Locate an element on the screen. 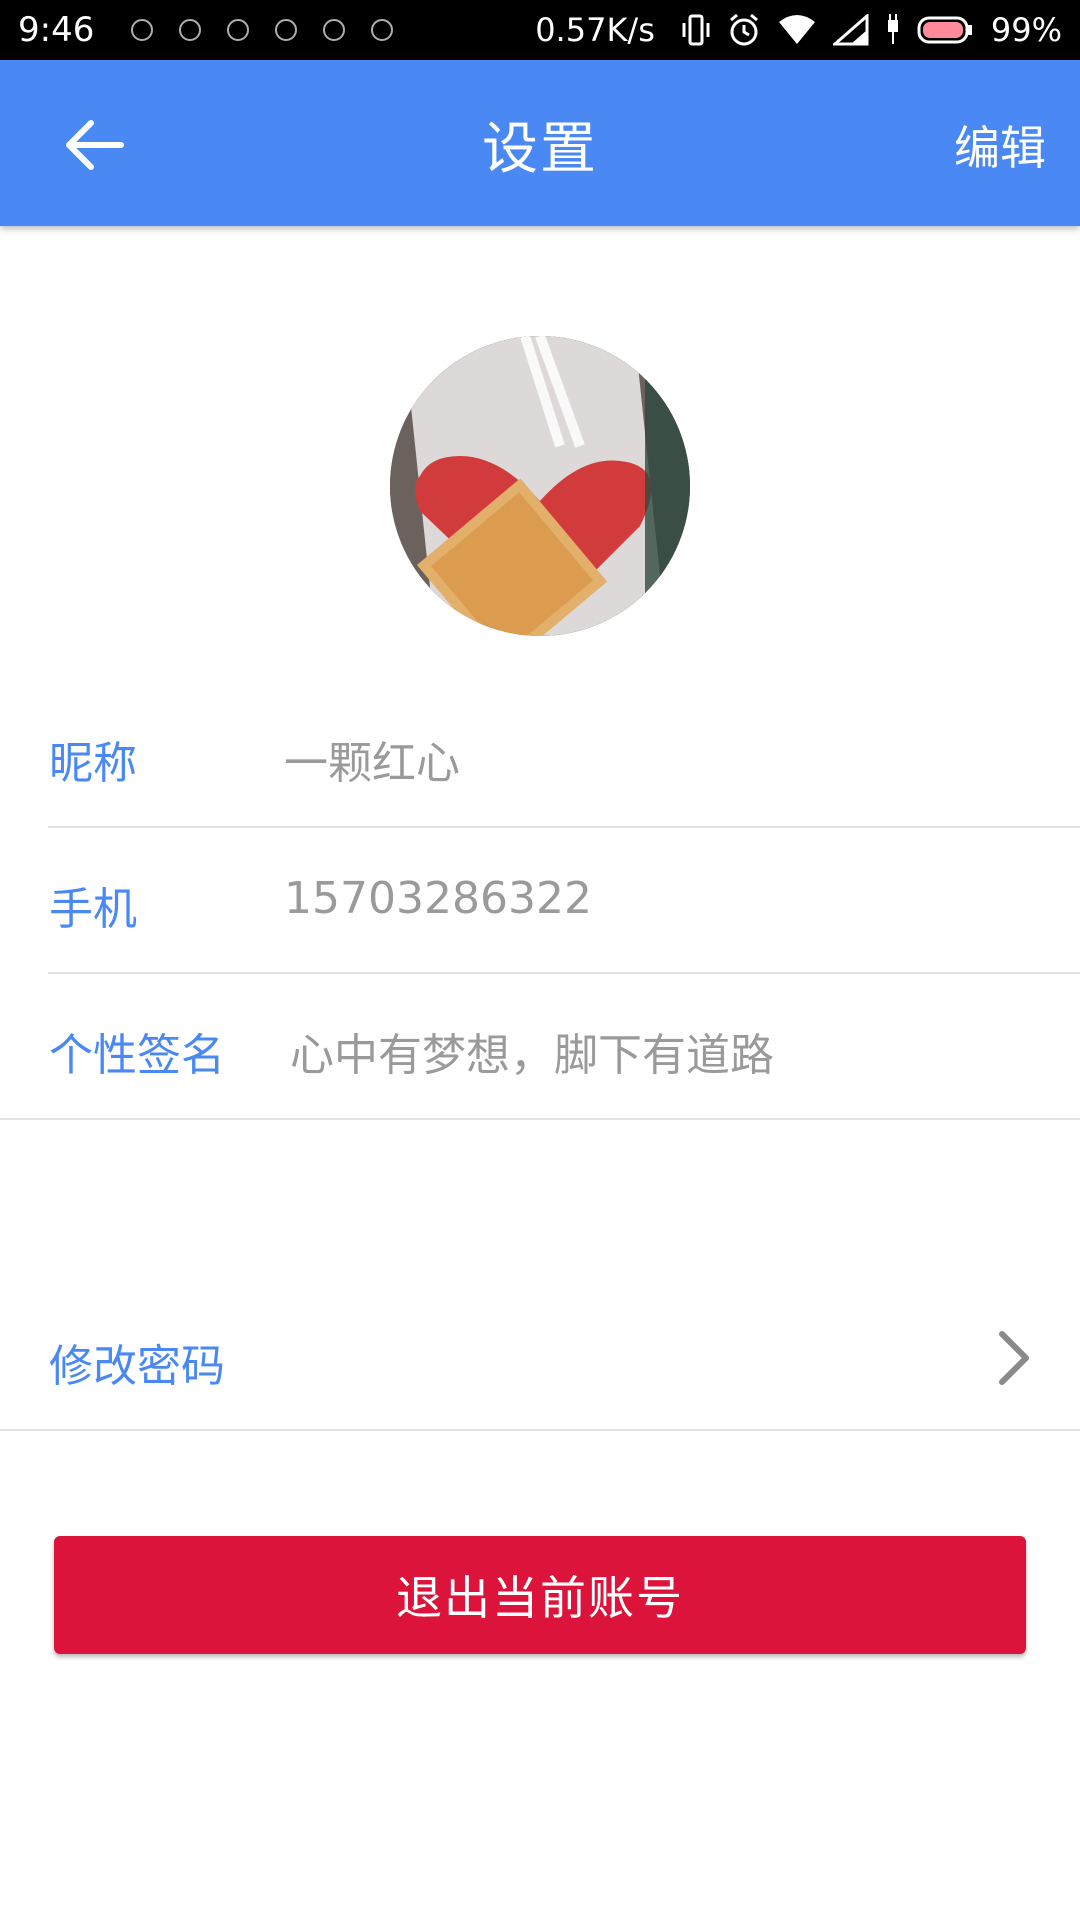 The height and width of the screenshot is (1920, 1080). alarm-icon is located at coordinates (744, 30).